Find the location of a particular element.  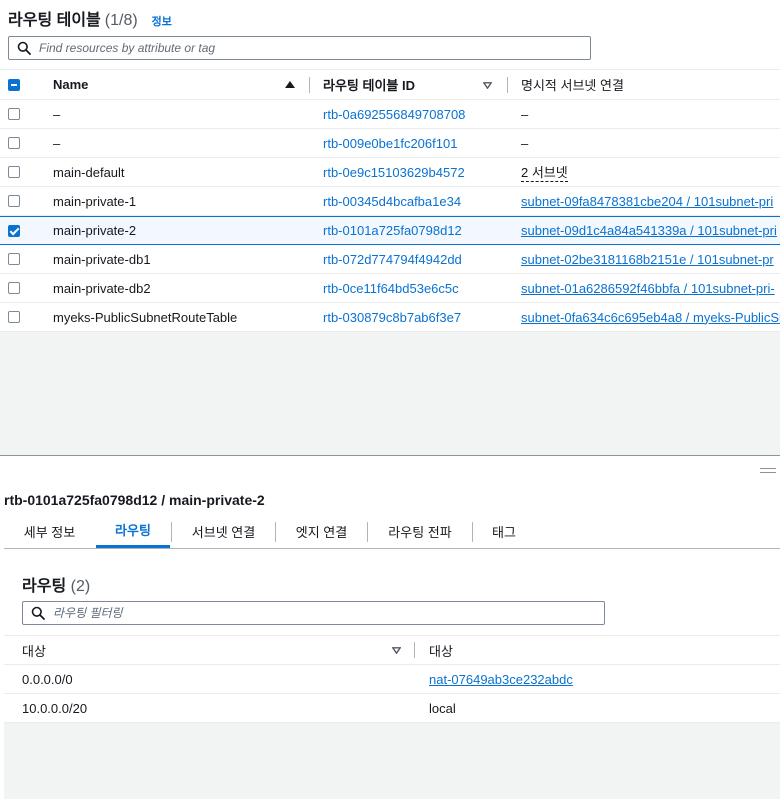

route-filter-input is located at coordinates (323, 613).